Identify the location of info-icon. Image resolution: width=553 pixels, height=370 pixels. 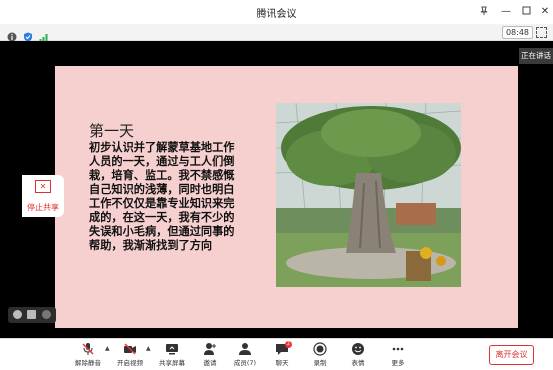
(12, 34).